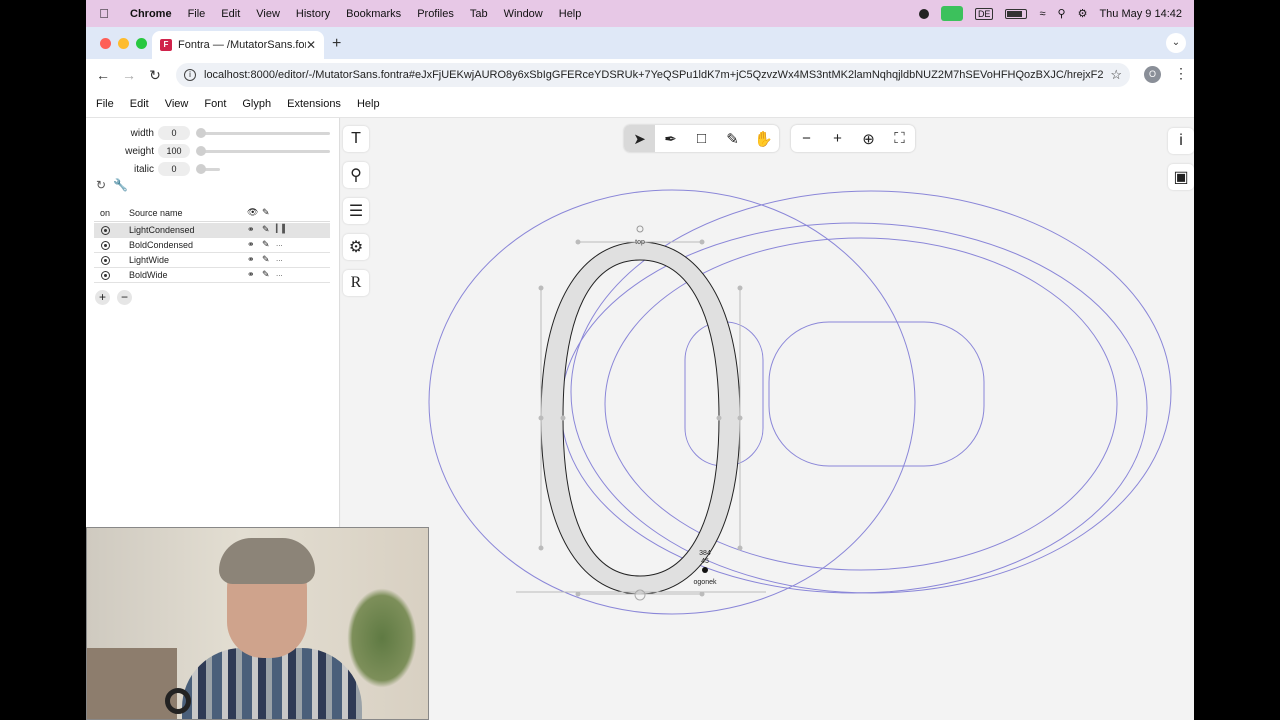 This screenshot has width=1280, height=720. Describe the element at coordinates (1152, 74) in the screenshot. I see `profile-avatar: O` at that location.